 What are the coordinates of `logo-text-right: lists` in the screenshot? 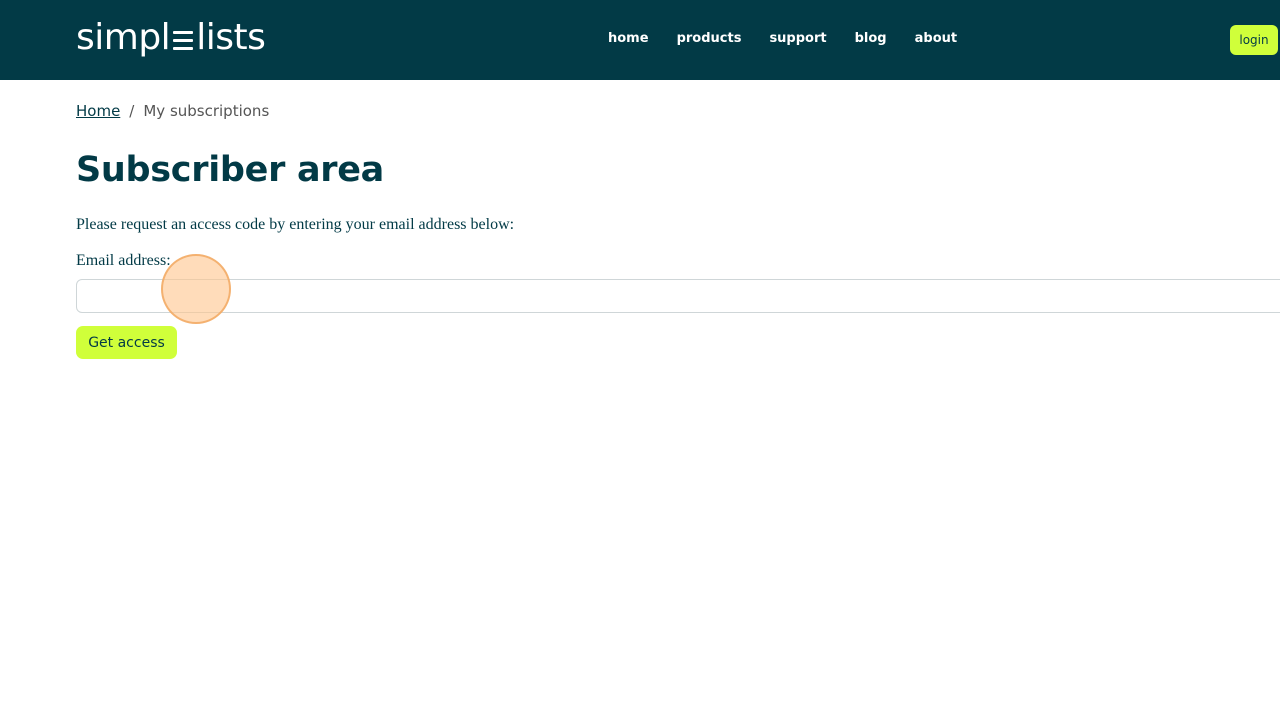 It's located at (231, 37).